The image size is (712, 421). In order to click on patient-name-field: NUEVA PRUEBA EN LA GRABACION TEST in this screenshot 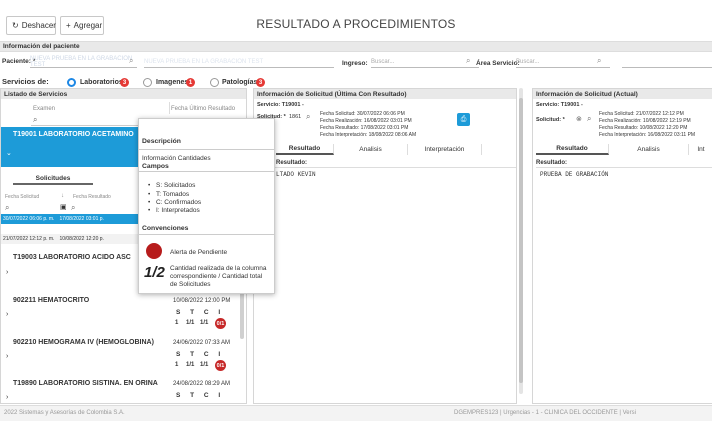, I will do `click(239, 62)`.